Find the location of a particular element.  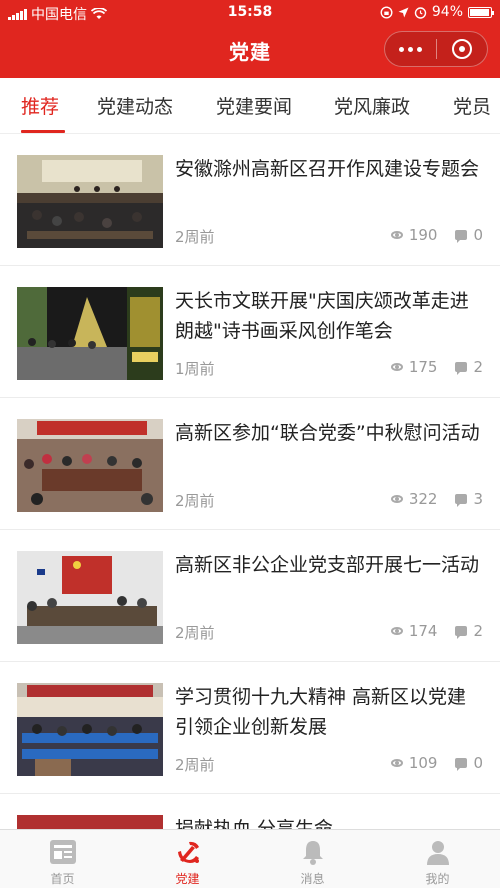

news-icon is located at coordinates (62, 852).